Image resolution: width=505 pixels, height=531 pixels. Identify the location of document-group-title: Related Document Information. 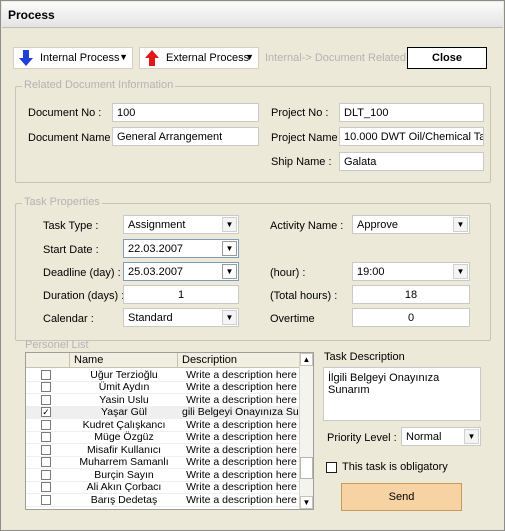
(99, 85).